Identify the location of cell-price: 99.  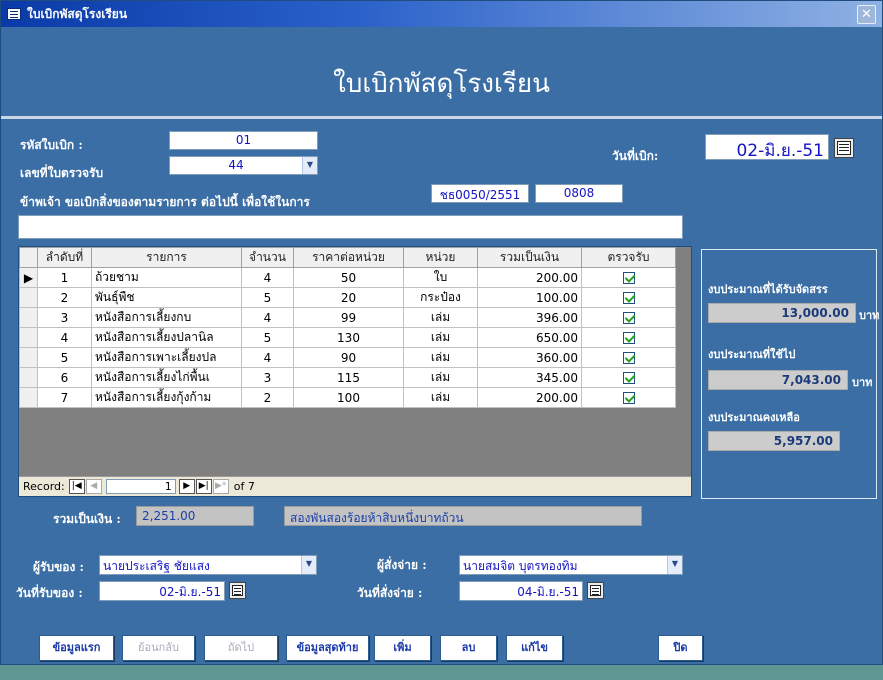
(348, 317).